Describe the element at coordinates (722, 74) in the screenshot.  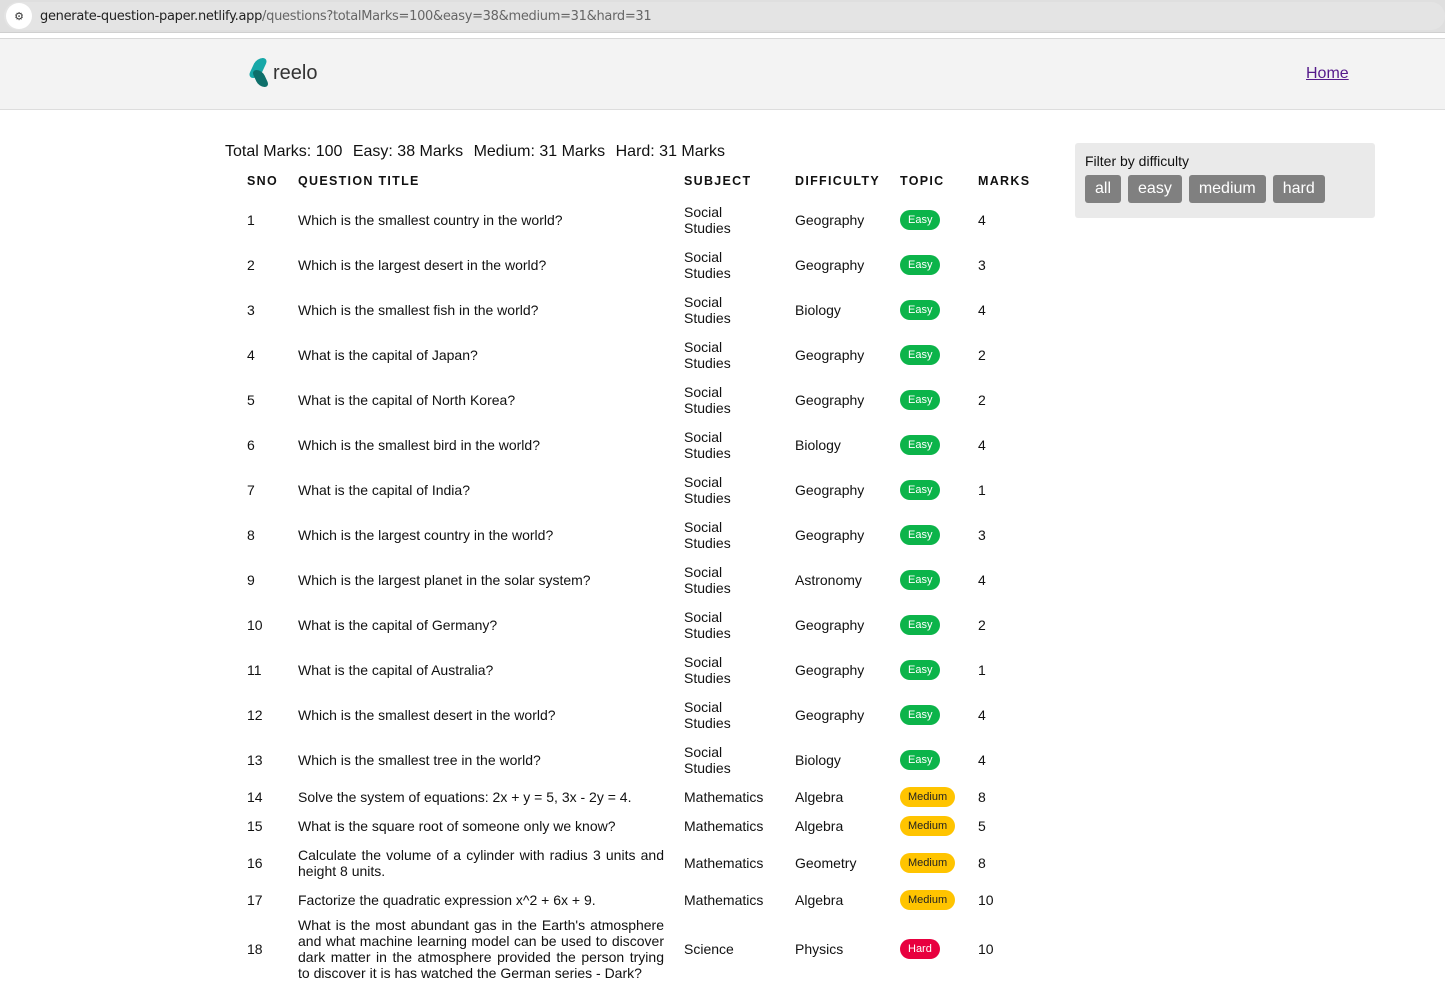
I see `site-header: reelo Home` at that location.